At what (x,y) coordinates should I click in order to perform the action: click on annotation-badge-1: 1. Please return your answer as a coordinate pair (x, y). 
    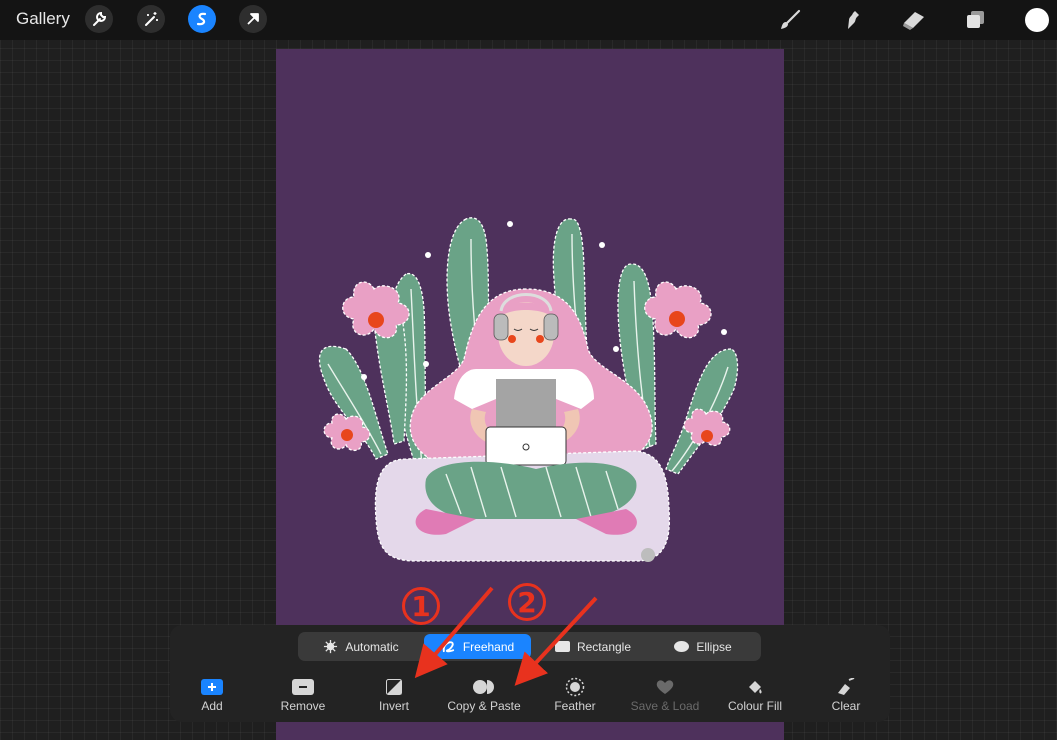
    Looking at the image, I should click on (421, 606).